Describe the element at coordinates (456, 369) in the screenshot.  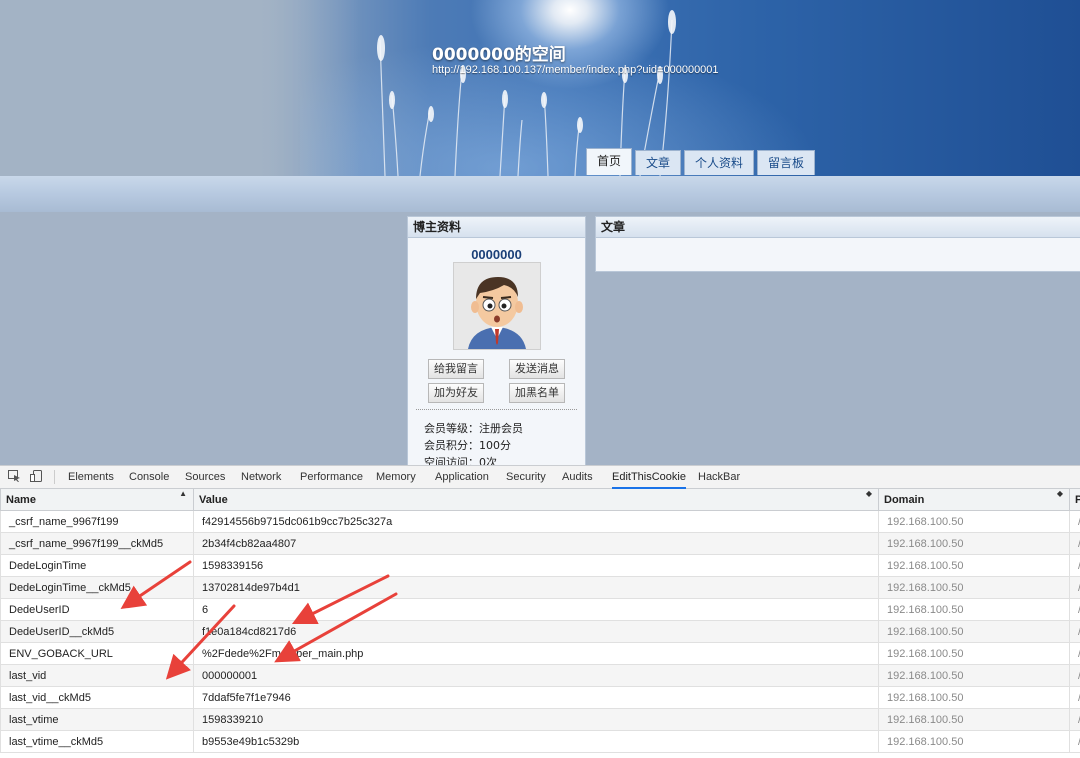
I see `leave-message-button: 给我留言` at that location.